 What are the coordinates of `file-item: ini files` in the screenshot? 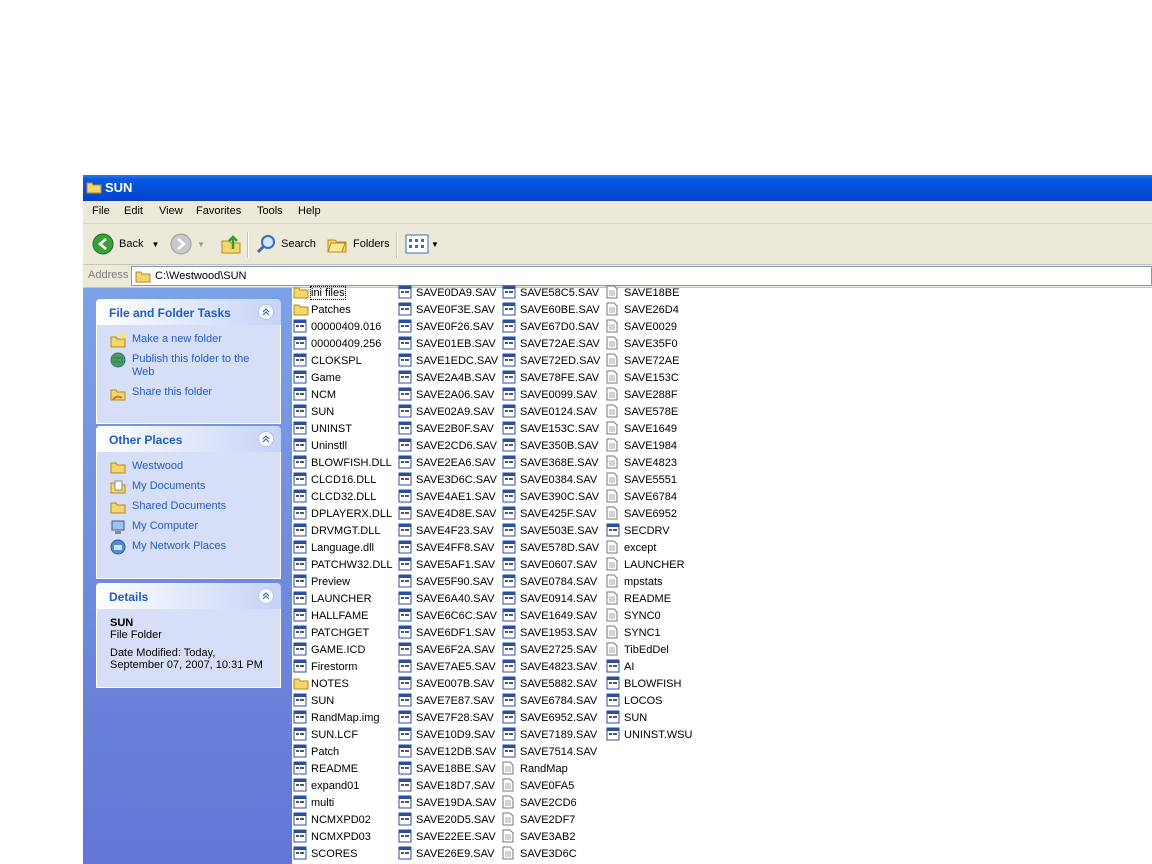 It's located at (319, 292).